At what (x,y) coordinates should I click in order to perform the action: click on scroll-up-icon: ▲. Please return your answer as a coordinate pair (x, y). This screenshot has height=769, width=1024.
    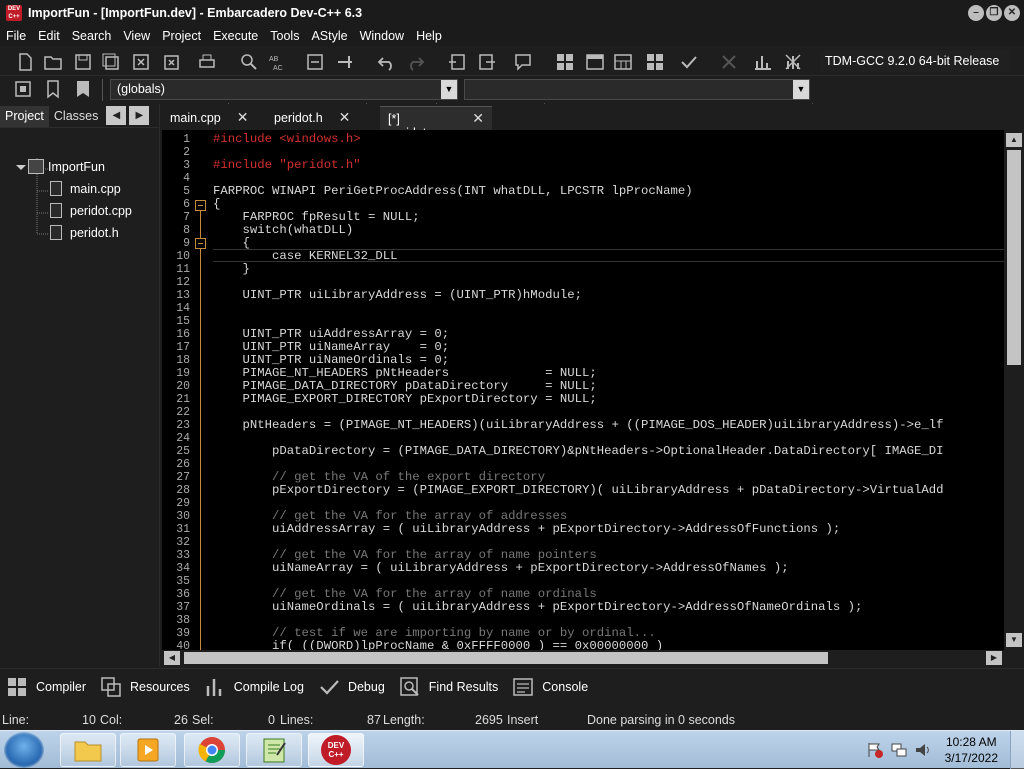
    Looking at the image, I should click on (1014, 140).